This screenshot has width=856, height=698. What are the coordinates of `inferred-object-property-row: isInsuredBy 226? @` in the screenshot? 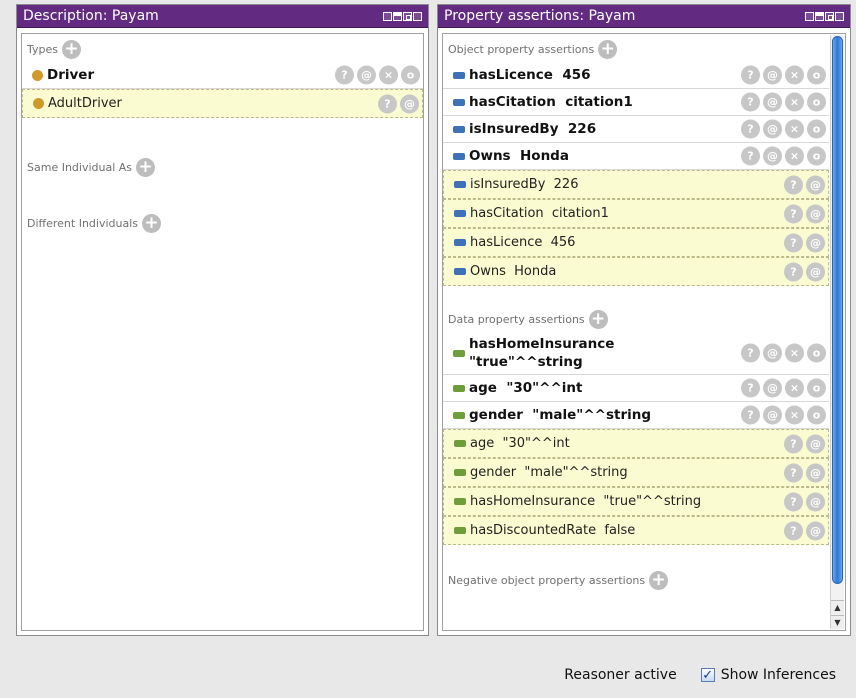 It's located at (636, 184).